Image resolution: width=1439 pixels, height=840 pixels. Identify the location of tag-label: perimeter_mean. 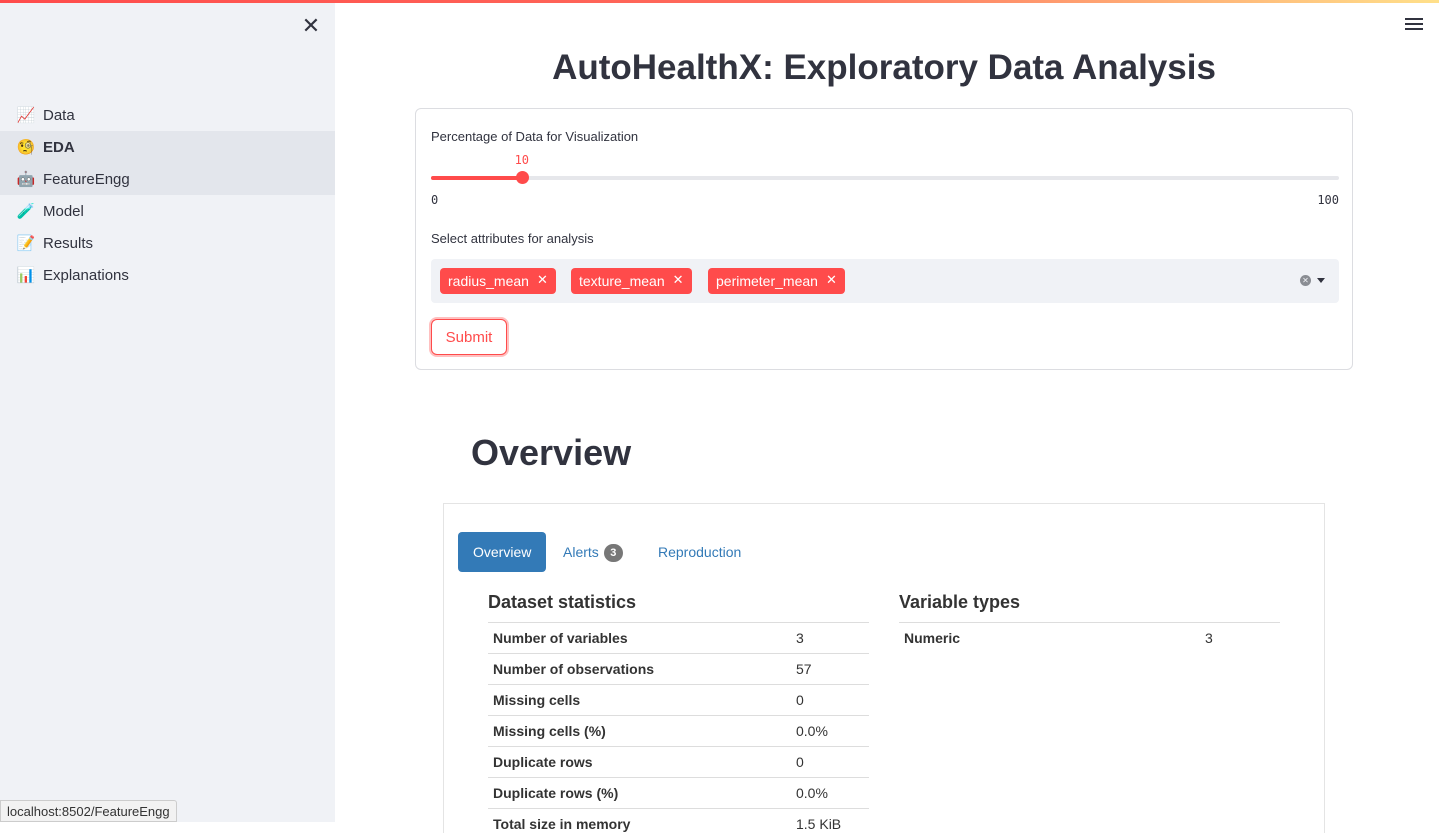
(767, 281).